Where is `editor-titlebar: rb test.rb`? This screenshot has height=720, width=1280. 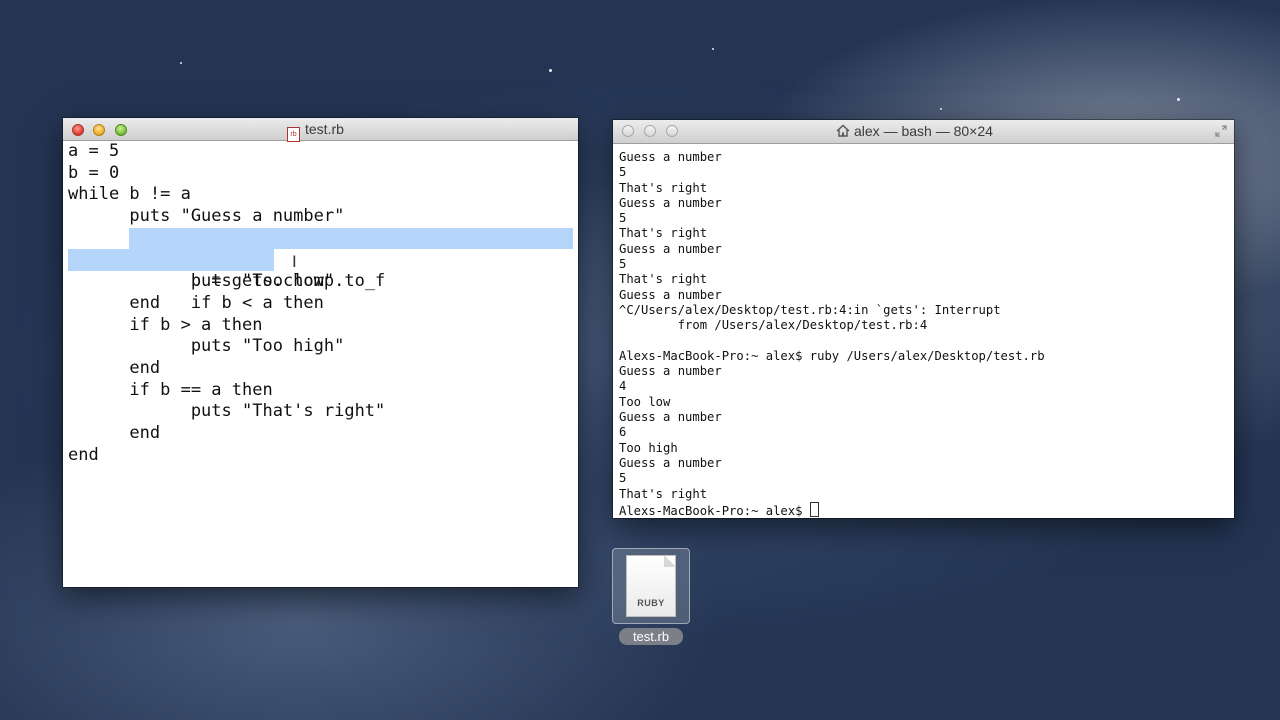 editor-titlebar: rb test.rb is located at coordinates (320, 130).